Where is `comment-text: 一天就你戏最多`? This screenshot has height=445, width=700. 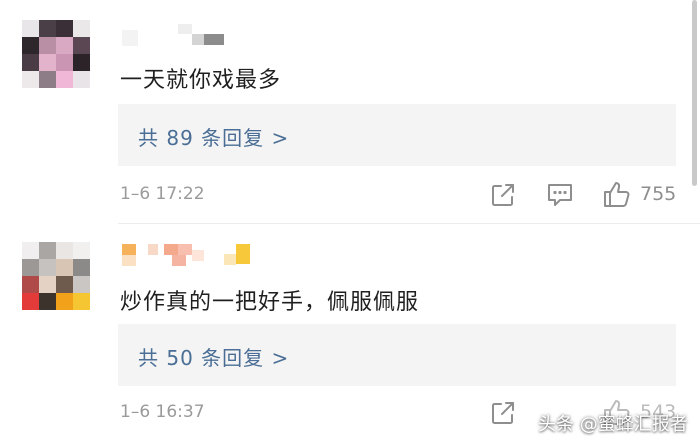
comment-text: 一天就你戏最多 is located at coordinates (201, 80).